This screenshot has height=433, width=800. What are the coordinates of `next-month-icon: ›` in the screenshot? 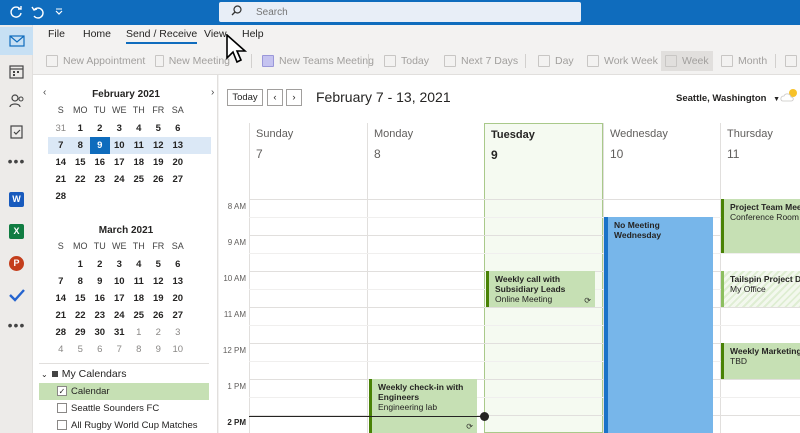 It's located at (212, 92).